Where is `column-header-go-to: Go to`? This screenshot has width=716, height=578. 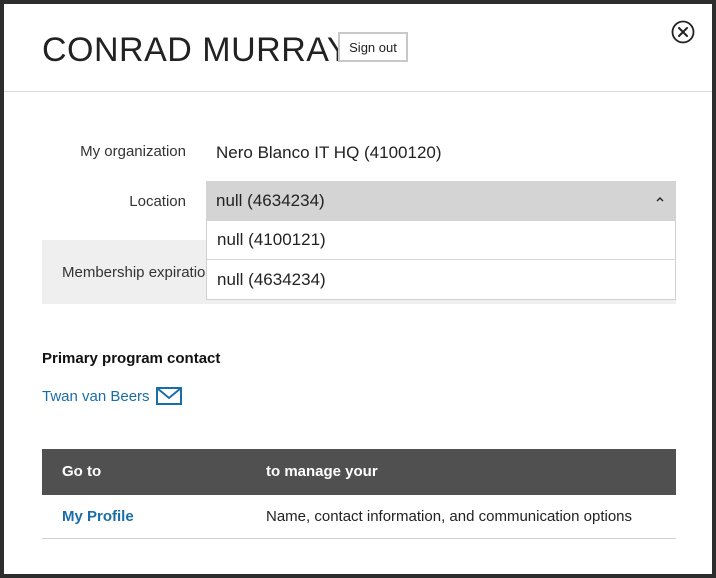
column-header-go-to: Go to is located at coordinates (82, 471).